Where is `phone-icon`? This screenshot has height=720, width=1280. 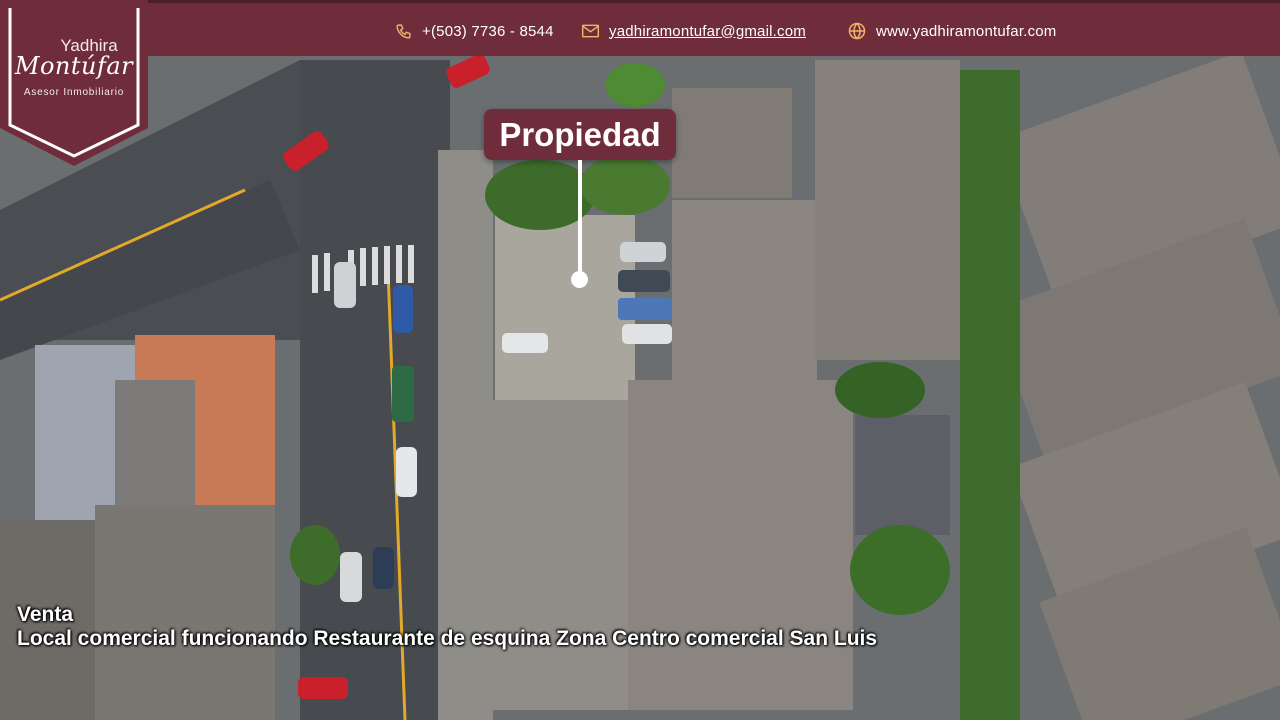
phone-icon is located at coordinates (403, 31).